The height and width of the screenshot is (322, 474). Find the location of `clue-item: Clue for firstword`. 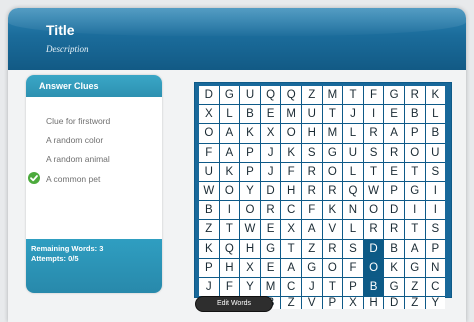

clue-item: Clue for firstword is located at coordinates (78, 121).